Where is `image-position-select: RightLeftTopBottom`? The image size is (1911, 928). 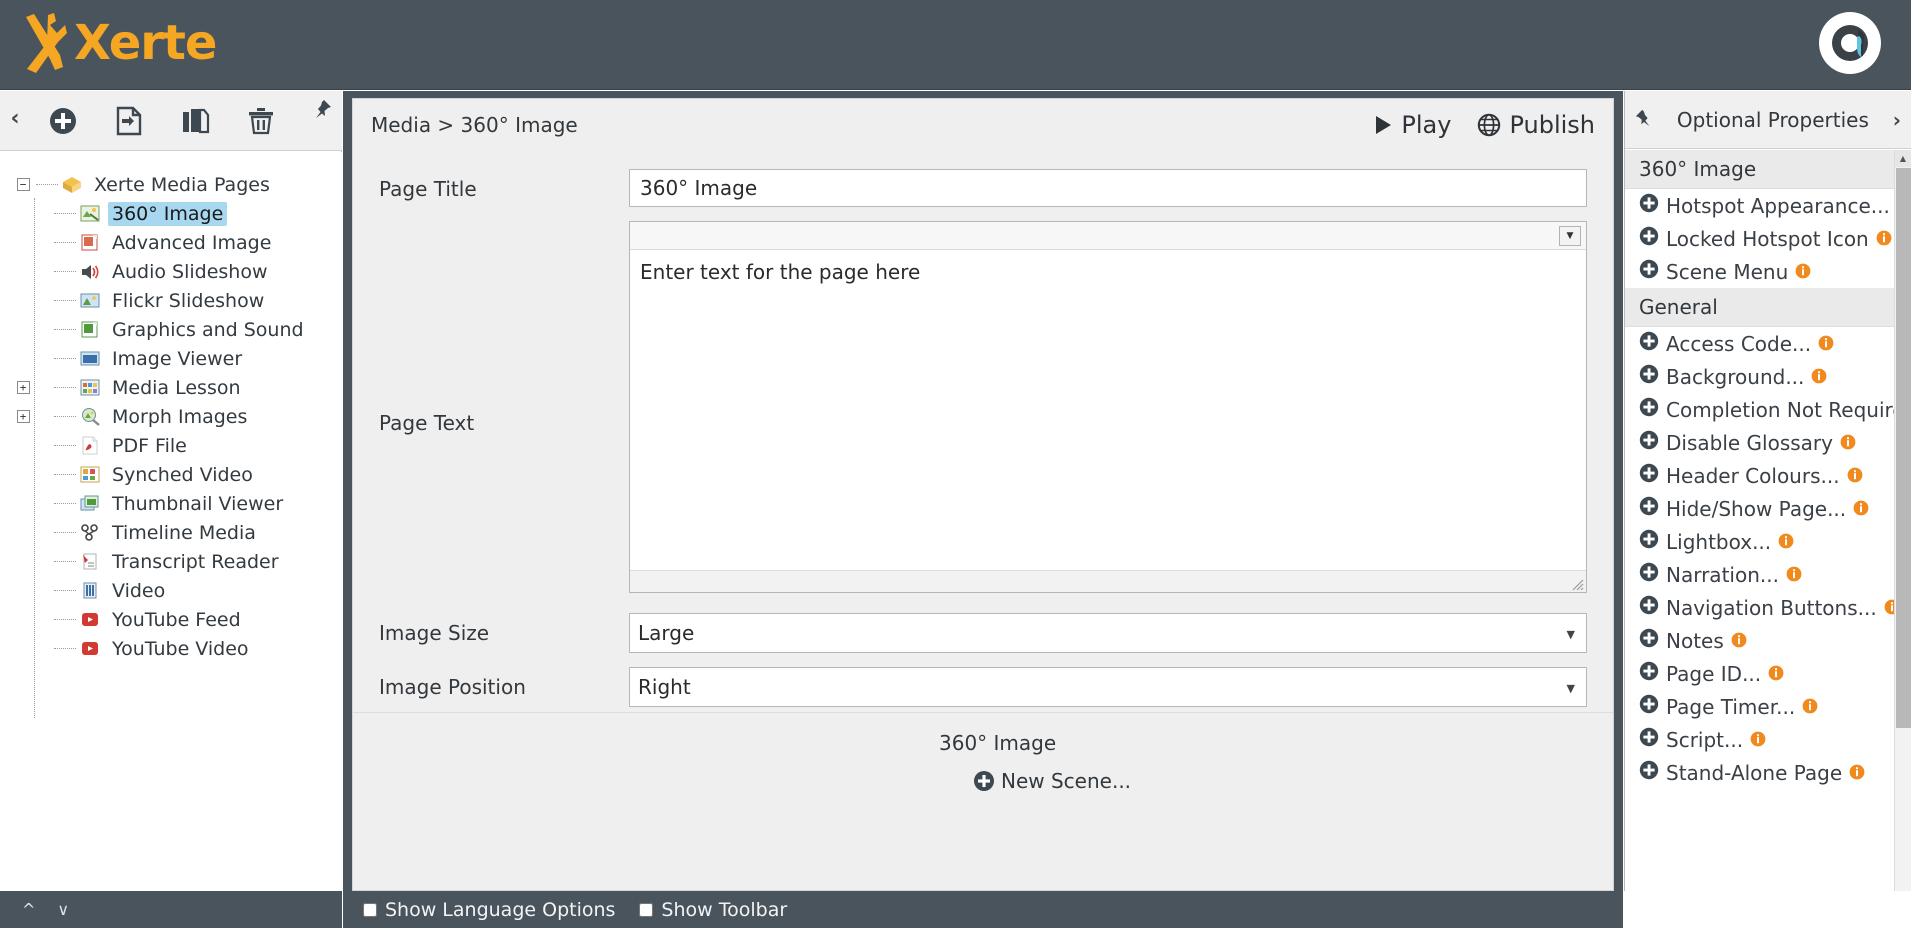 image-position-select: RightLeftTopBottom is located at coordinates (1108, 687).